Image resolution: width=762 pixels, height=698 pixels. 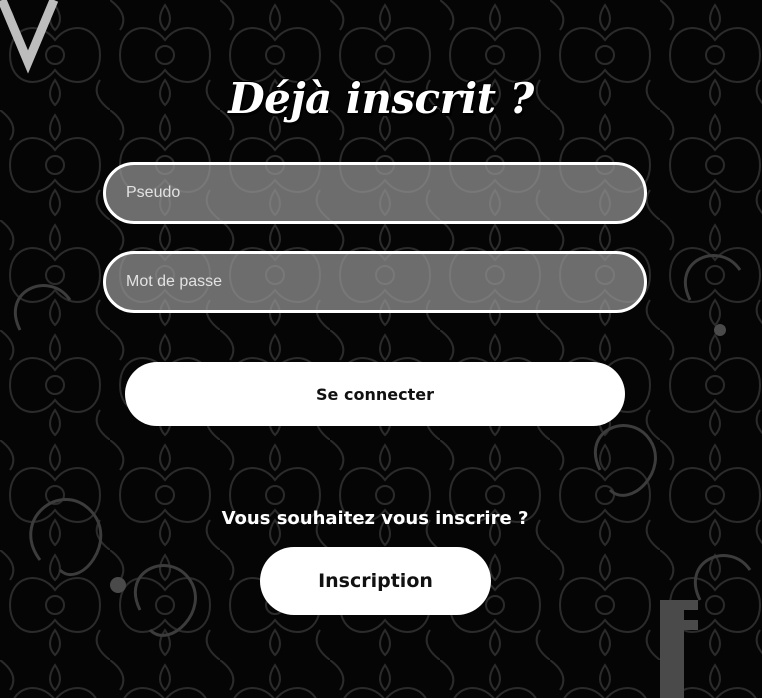 I want to click on signup-prompt: Vous souhaitez vous inscrire ?, so click(x=375, y=518).